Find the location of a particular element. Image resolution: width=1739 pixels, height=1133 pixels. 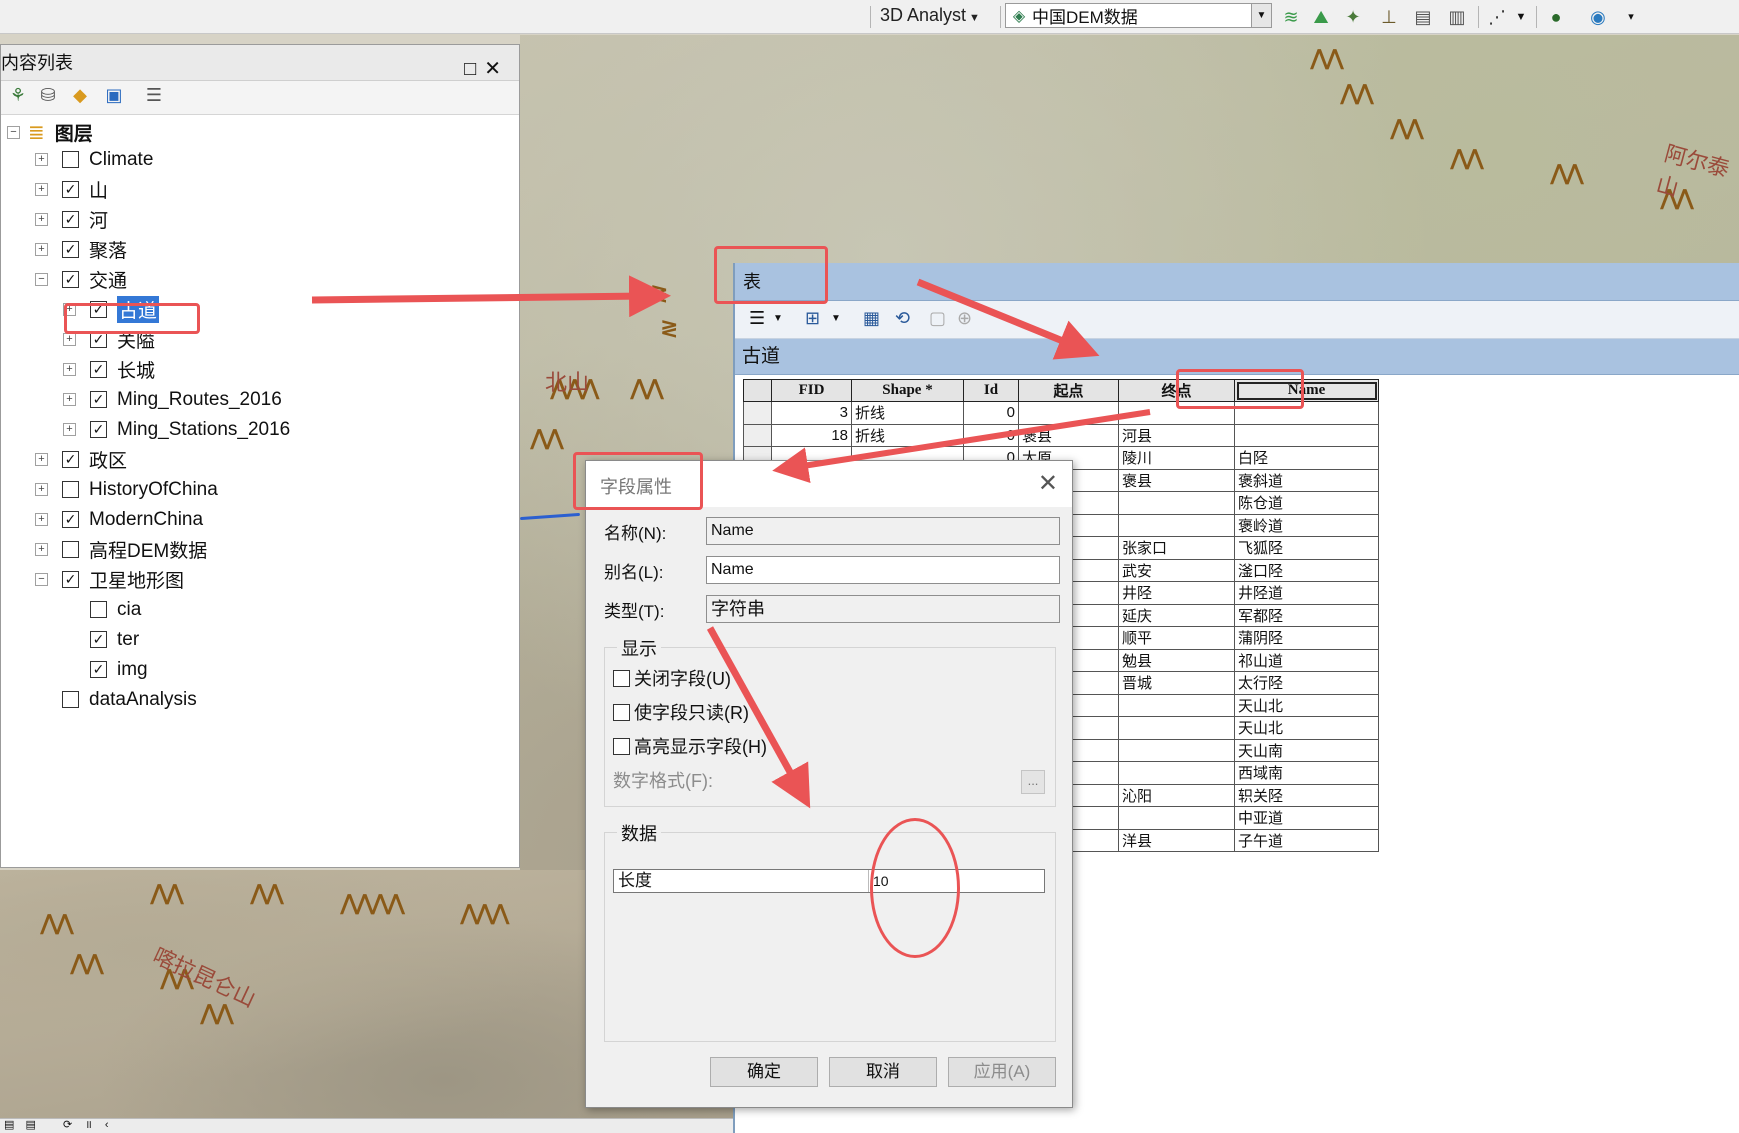

interpolate-icon: ▤ is located at coordinates (1423, 17).